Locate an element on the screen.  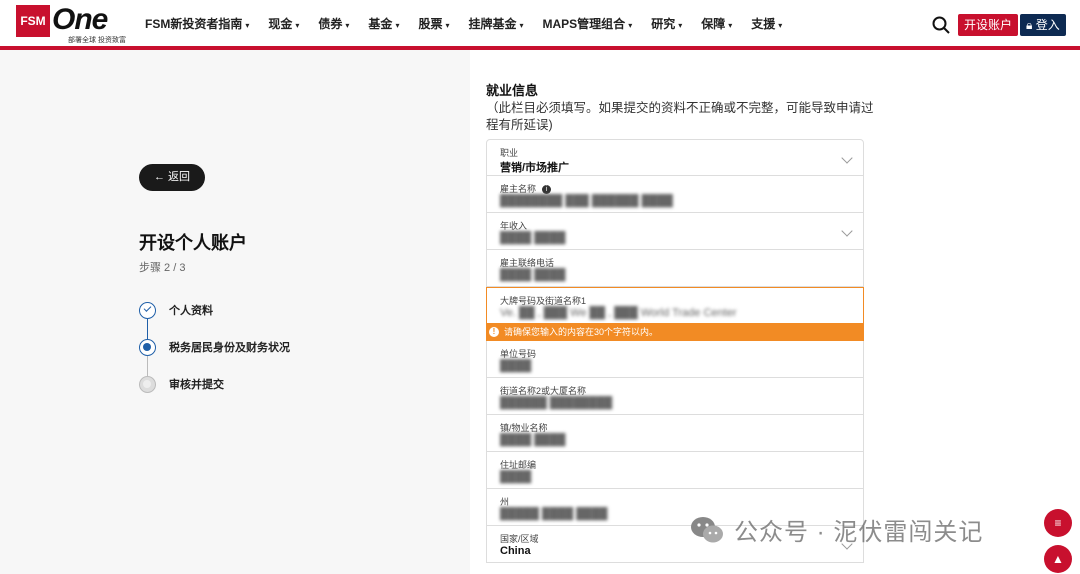
employer-phone-field: 雇主联络电话 ████ ████ is located at coordinates (675, 268).